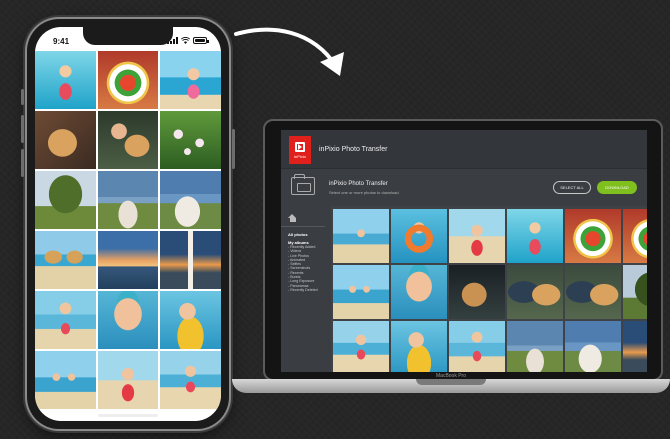 This screenshot has height=439, width=670. I want to click on home-indicator, so click(128, 415).